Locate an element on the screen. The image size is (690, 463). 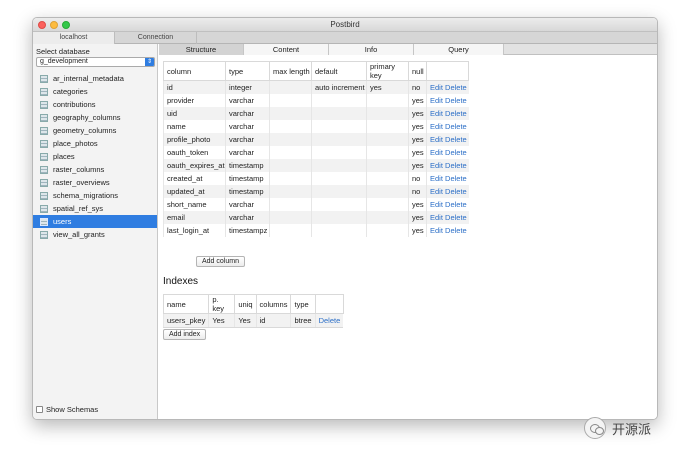
delete-index-link: Delete is located at coordinates (330, 320).